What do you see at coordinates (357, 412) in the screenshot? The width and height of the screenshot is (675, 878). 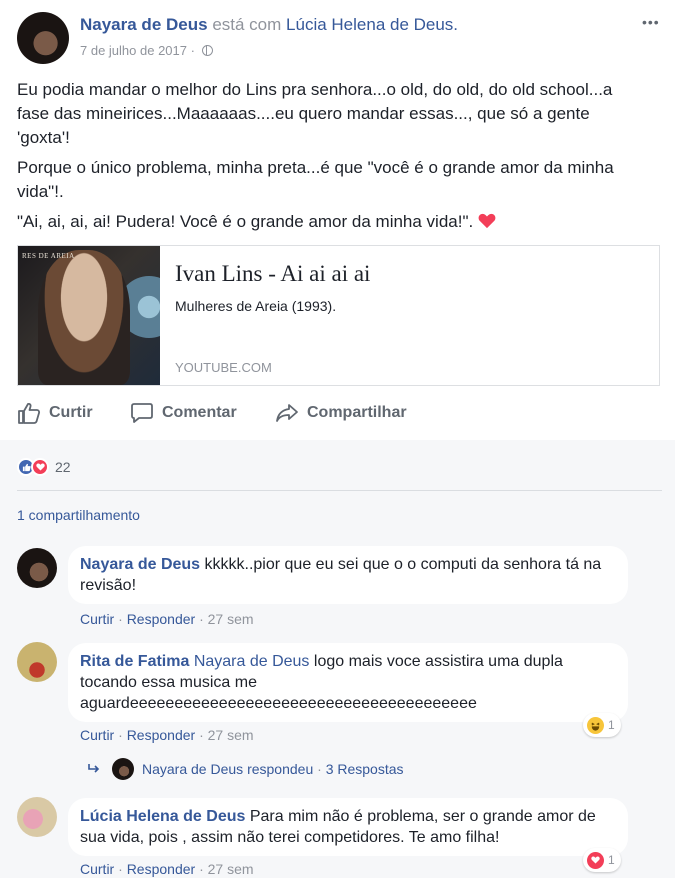 I see `share-label: Compartilhar` at bounding box center [357, 412].